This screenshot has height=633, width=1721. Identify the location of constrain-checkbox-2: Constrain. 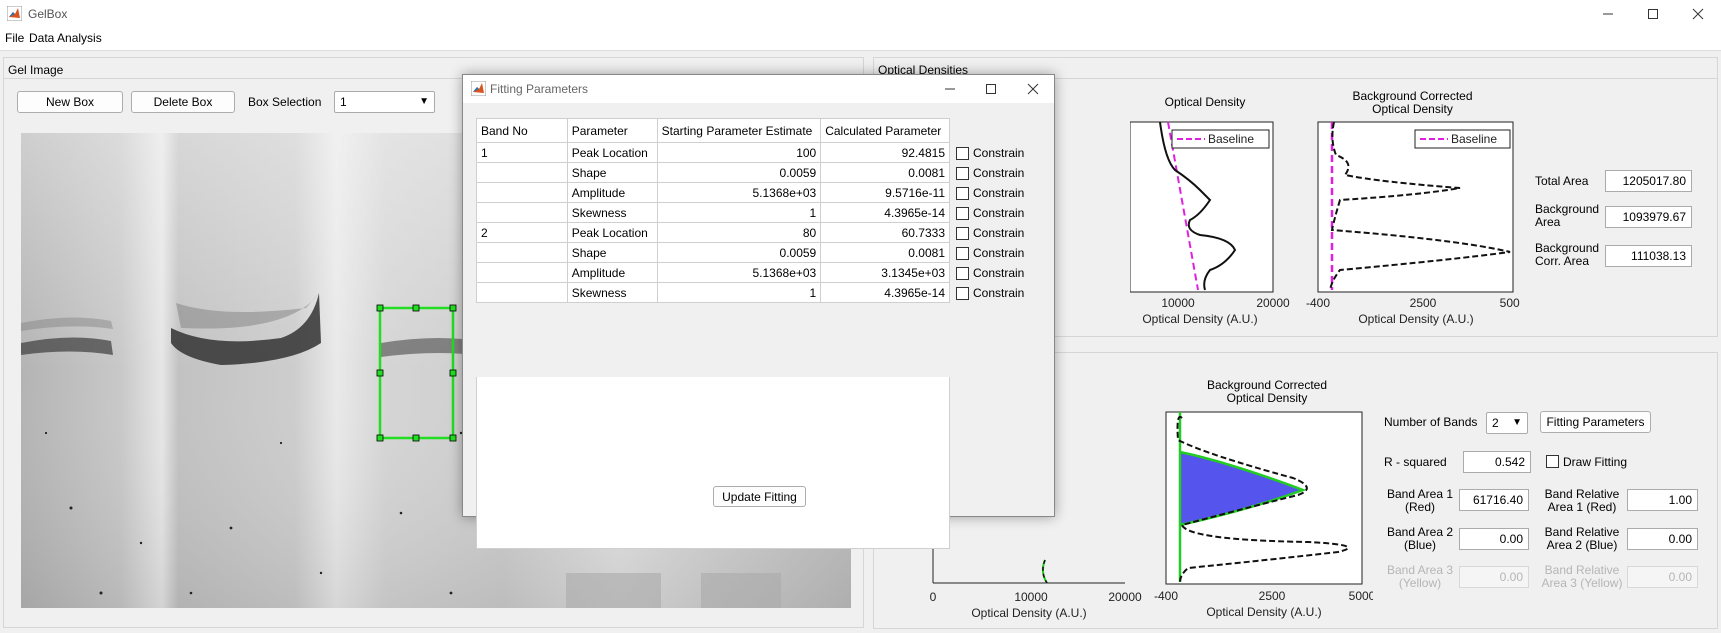
(990, 173).